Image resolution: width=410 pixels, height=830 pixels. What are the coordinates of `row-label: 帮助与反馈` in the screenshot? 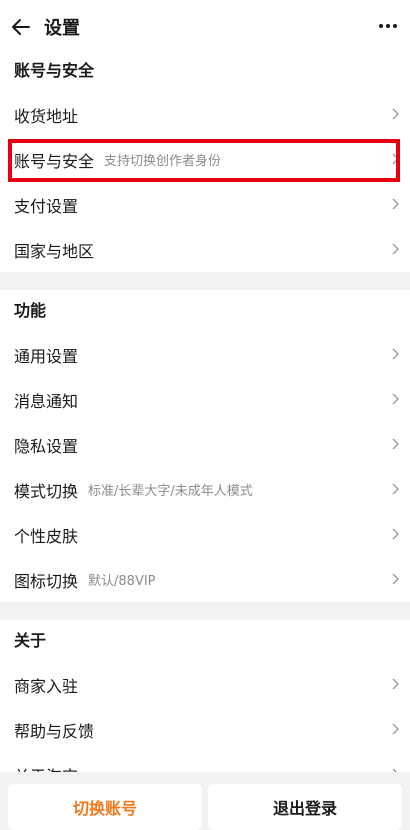 It's located at (54, 731).